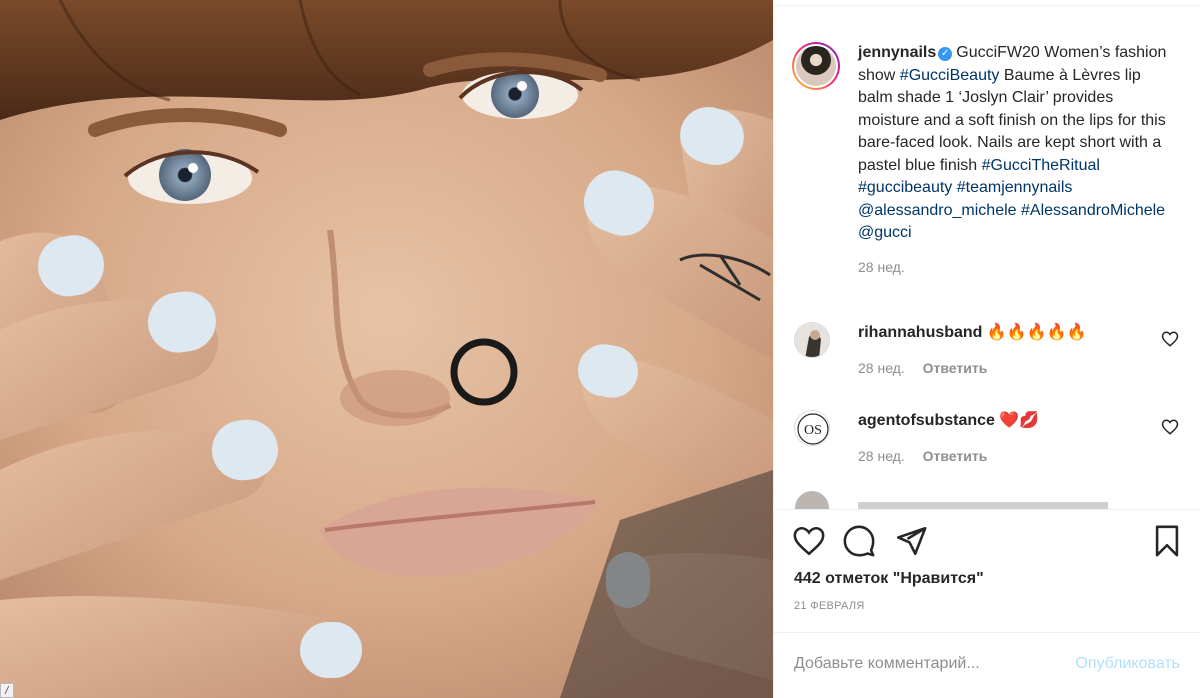 Image resolution: width=1200 pixels, height=698 pixels. I want to click on save-bookmark-icon, so click(1167, 541).